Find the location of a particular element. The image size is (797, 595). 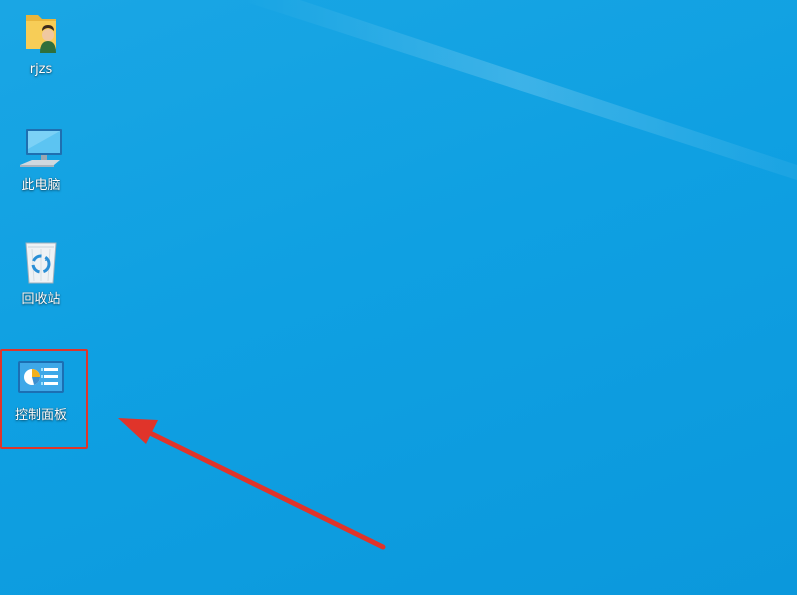

desktop-icon-label: 控制面板 is located at coordinates (40, 415).